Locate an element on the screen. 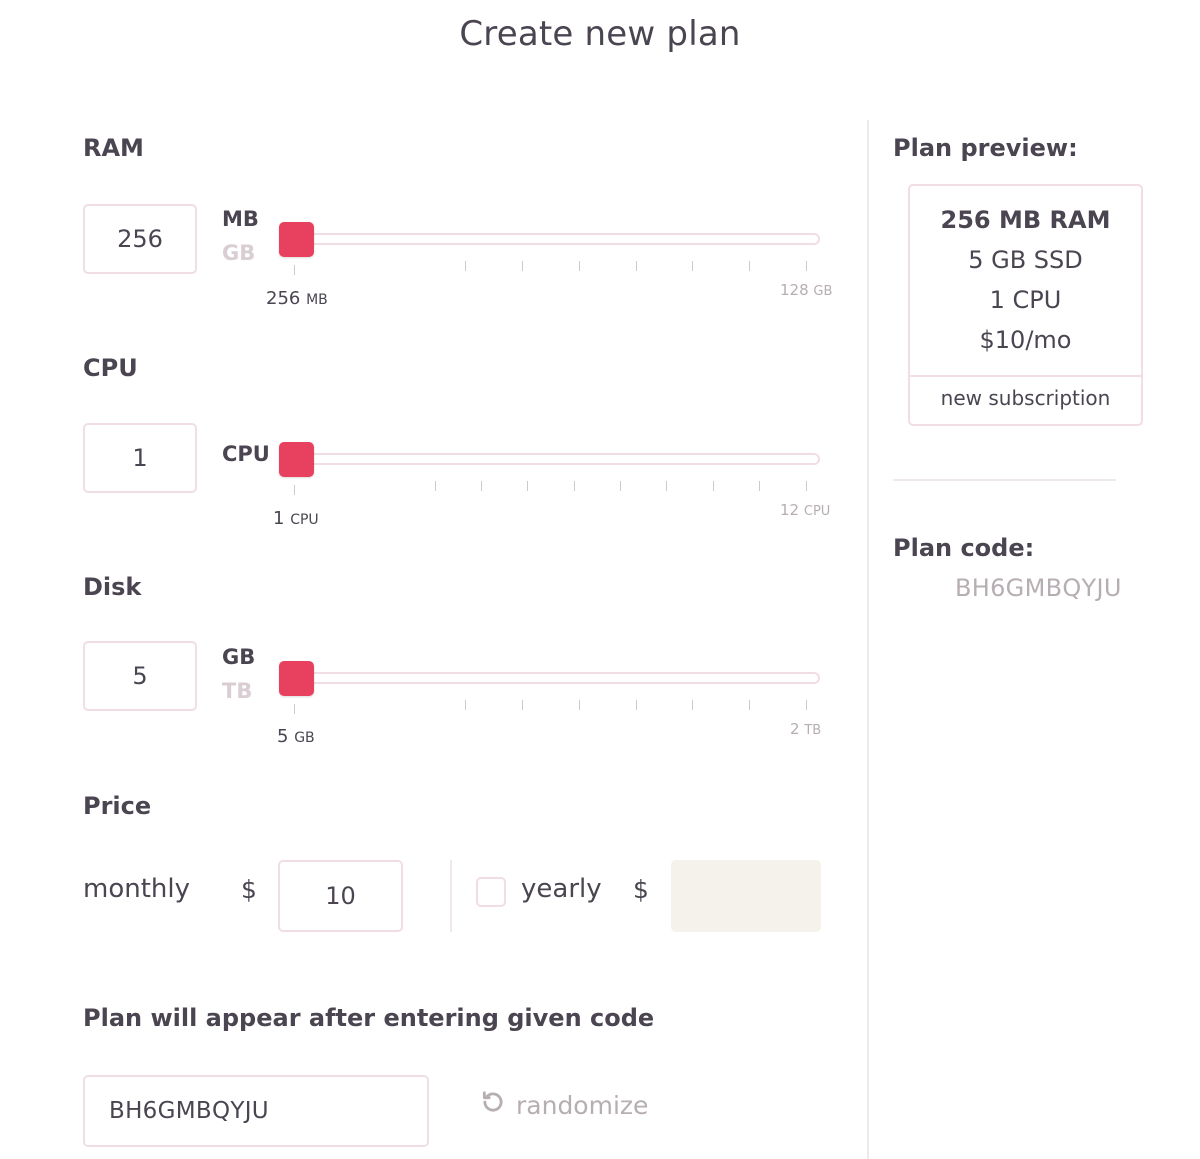  cpu-slider-thumb is located at coordinates (296, 459).